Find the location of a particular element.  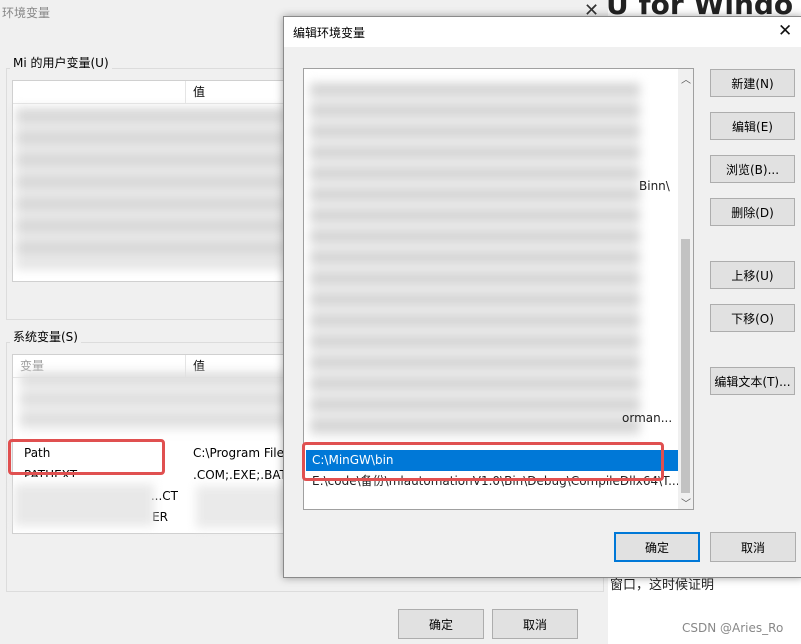

scroll-up-icon: ︿ is located at coordinates (686, 78).